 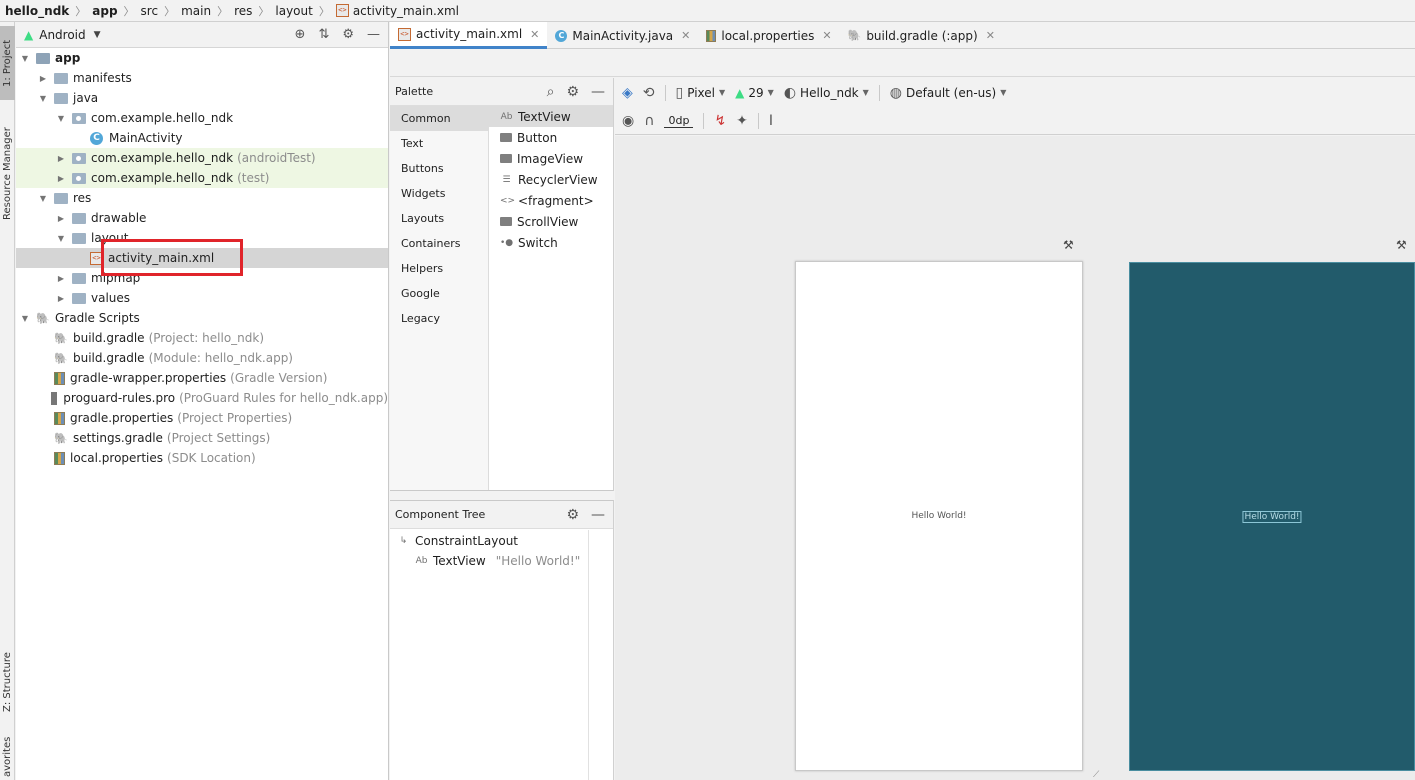 I want to click on tree-row: gradle.properties (Project Properties), so click(x=202, y=418).